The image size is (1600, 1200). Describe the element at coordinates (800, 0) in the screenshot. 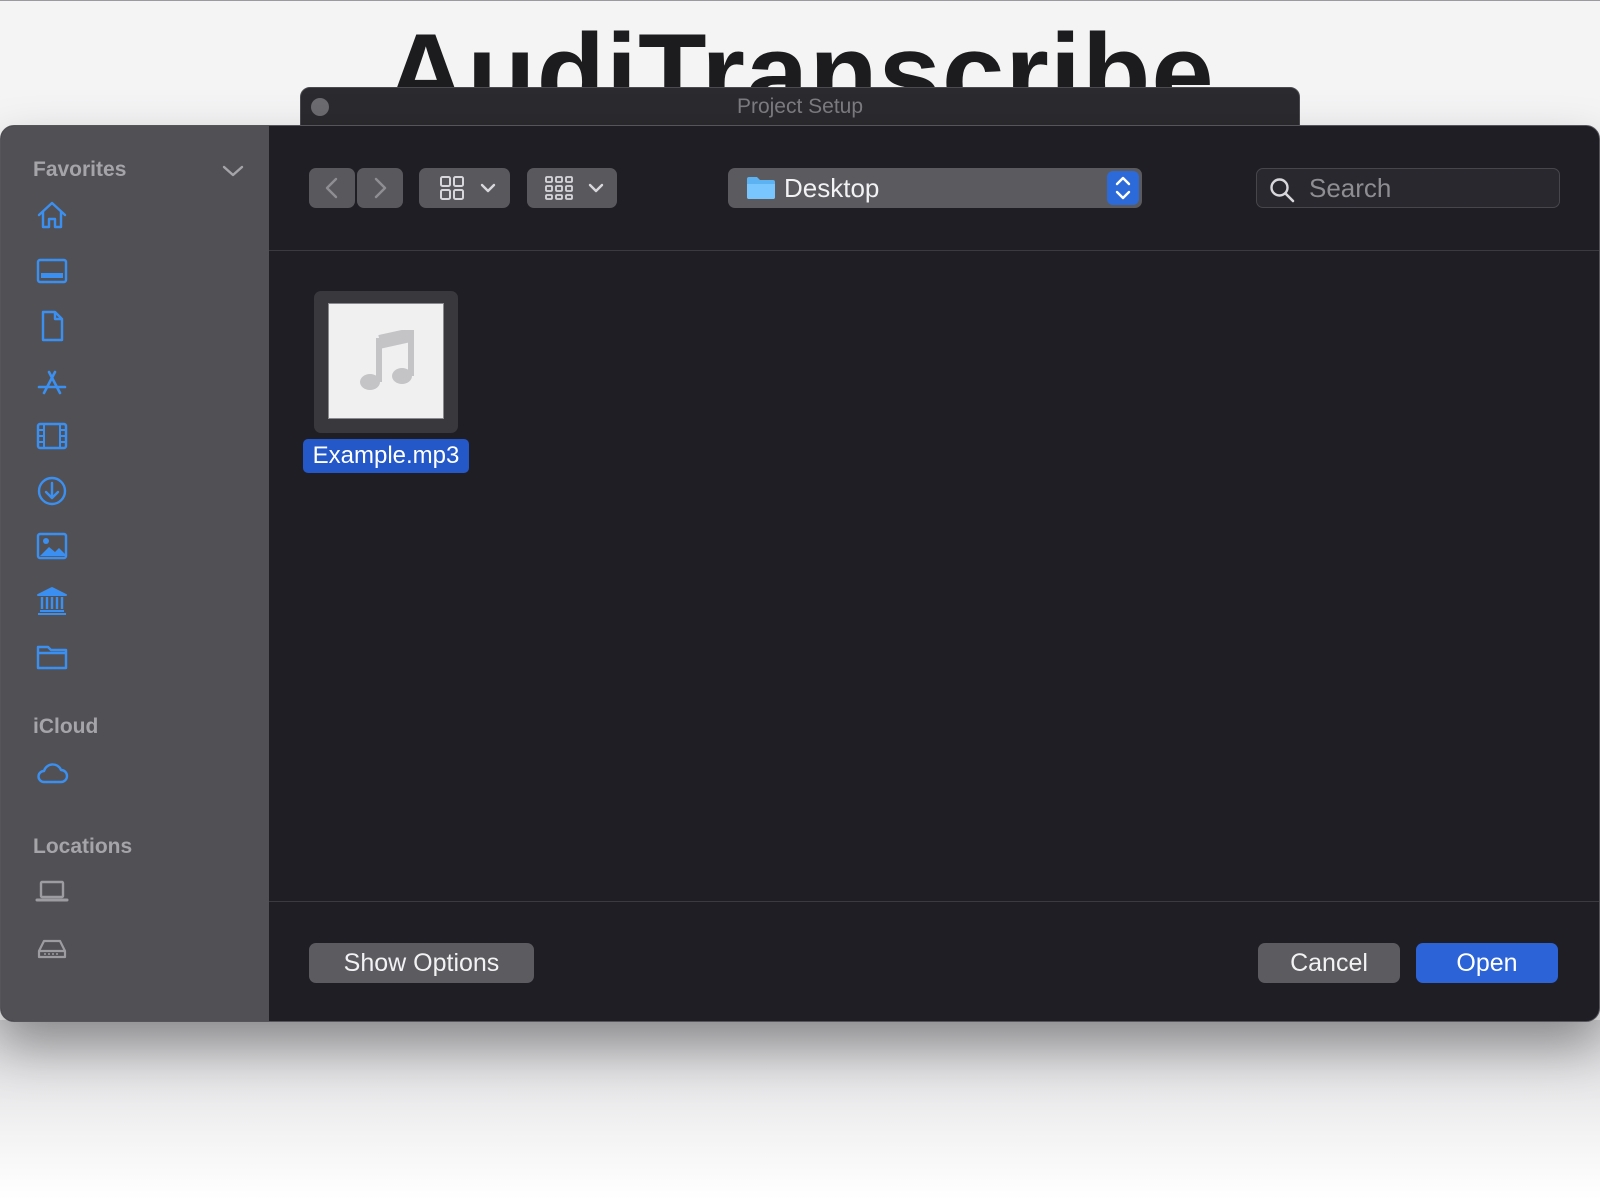

I see `screen-top-edge` at that location.